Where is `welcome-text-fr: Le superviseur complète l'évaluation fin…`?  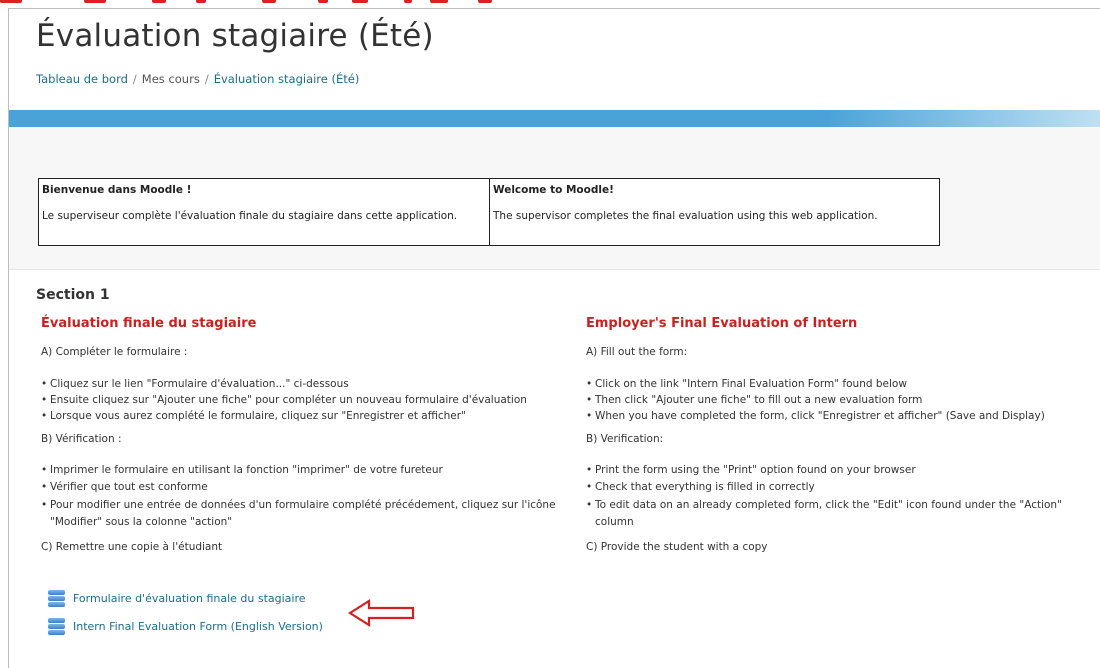 welcome-text-fr: Le superviseur complète l'évaluation fin… is located at coordinates (264, 224).